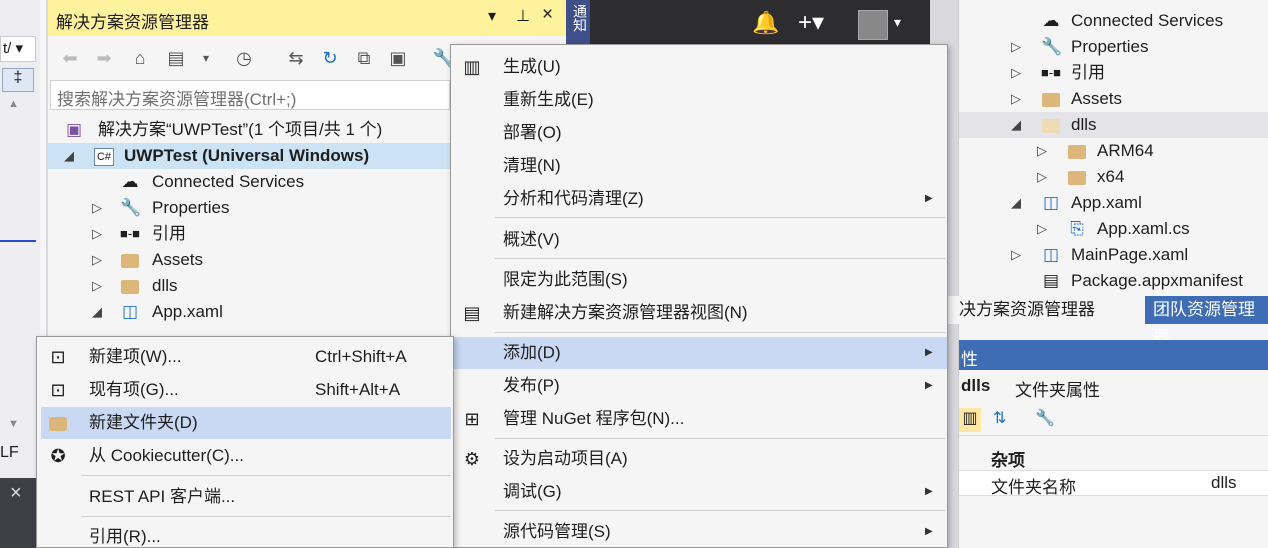 The width and height of the screenshot is (1268, 548). What do you see at coordinates (873, 25) in the screenshot?
I see `avatar` at bounding box center [873, 25].